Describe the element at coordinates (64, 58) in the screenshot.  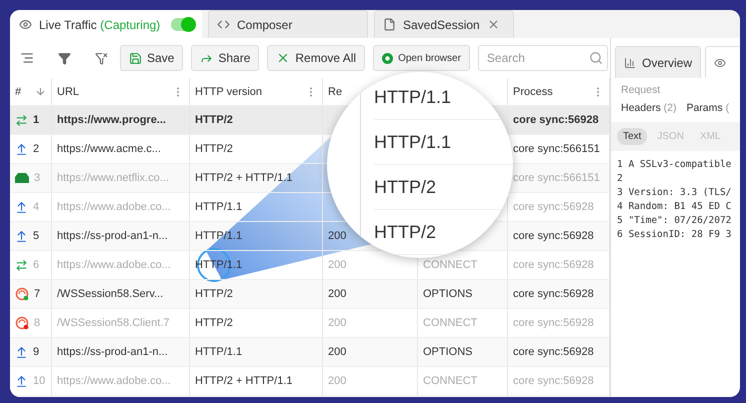
I see `filter-icon` at that location.